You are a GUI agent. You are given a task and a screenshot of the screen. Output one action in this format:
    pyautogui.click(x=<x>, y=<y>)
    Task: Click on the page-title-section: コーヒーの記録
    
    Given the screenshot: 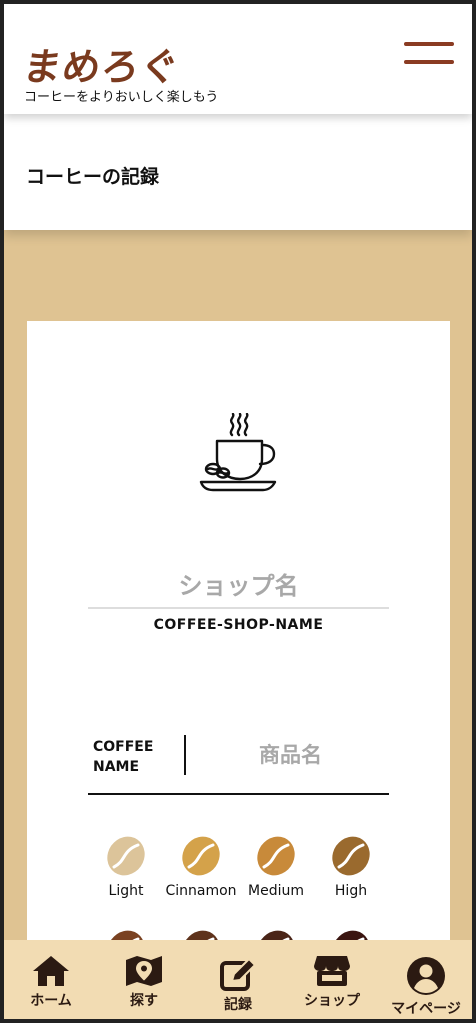 What is the action you would take?
    pyautogui.click(x=238, y=172)
    